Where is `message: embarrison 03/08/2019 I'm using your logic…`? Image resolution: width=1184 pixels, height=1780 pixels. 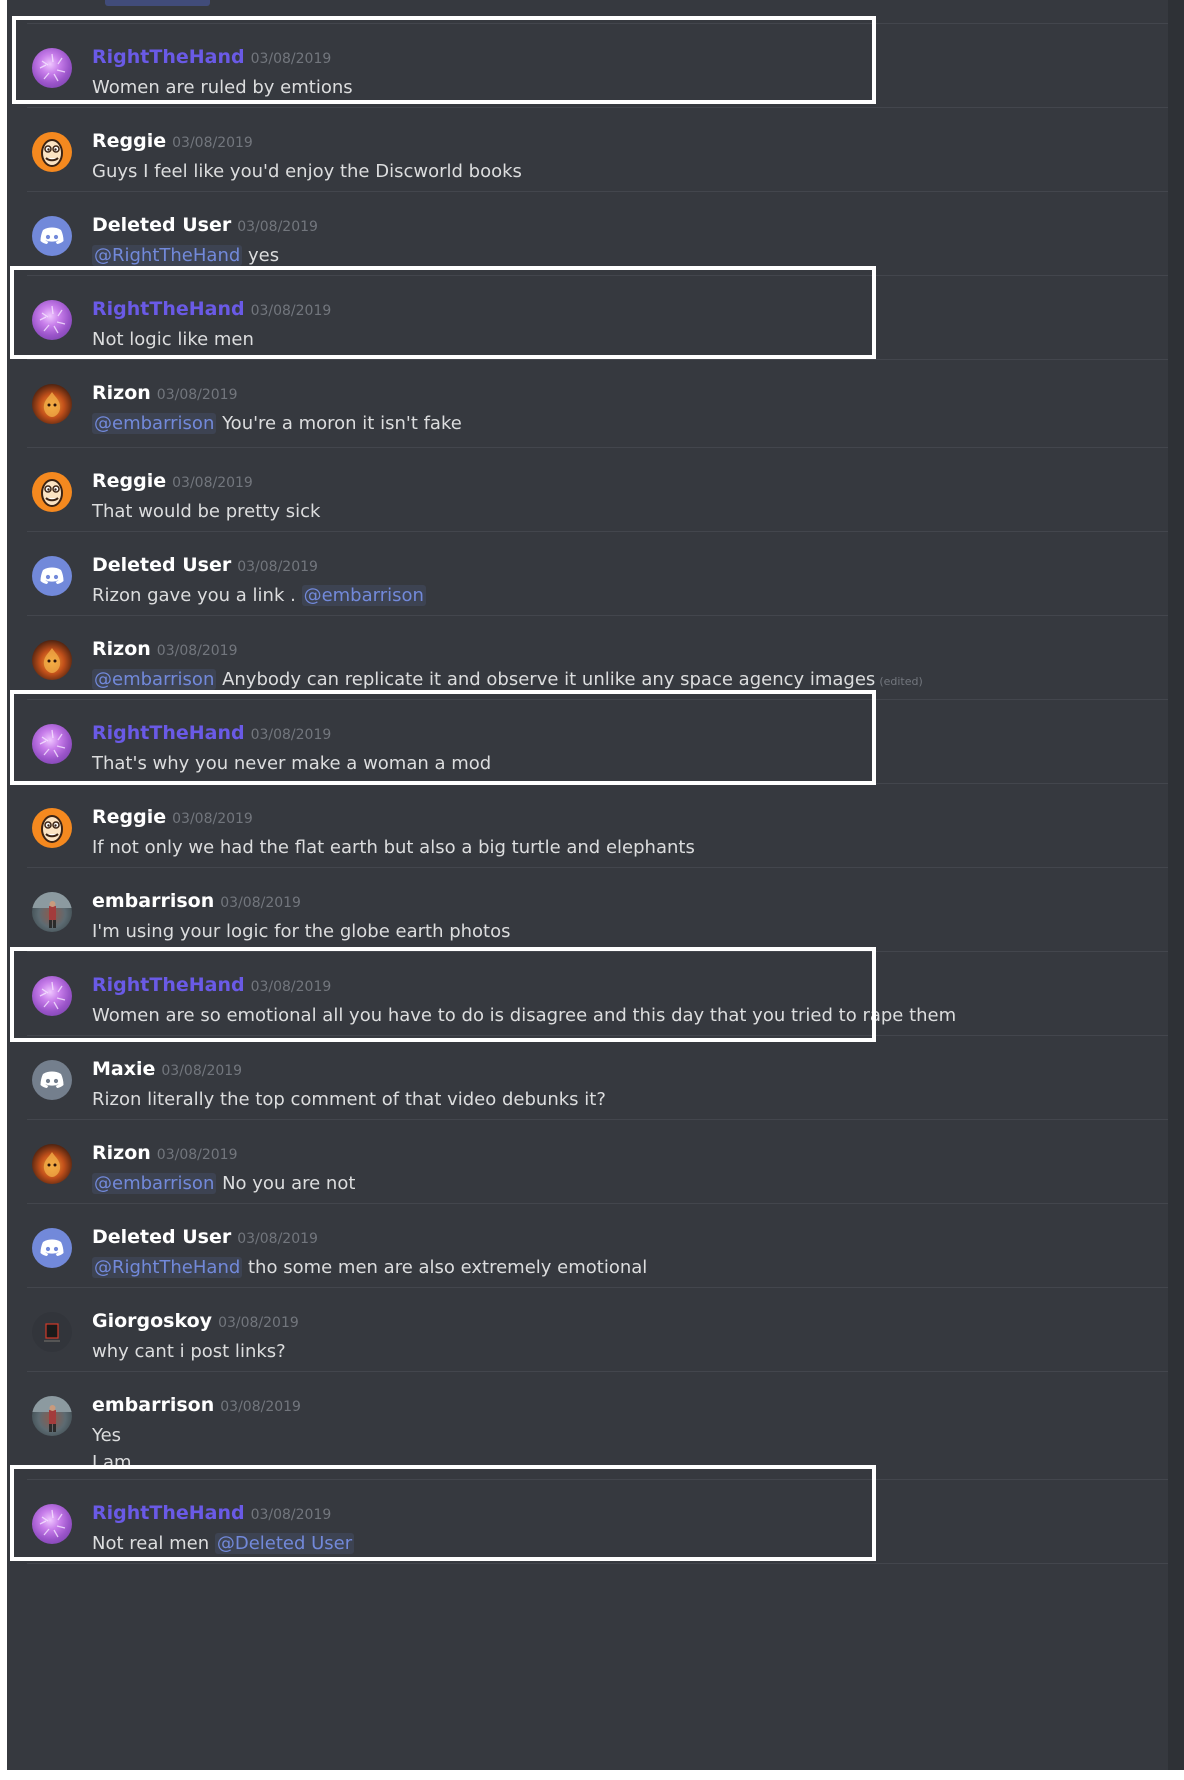 message: embarrison 03/08/2019 I'm using your logic… is located at coordinates (598, 910).